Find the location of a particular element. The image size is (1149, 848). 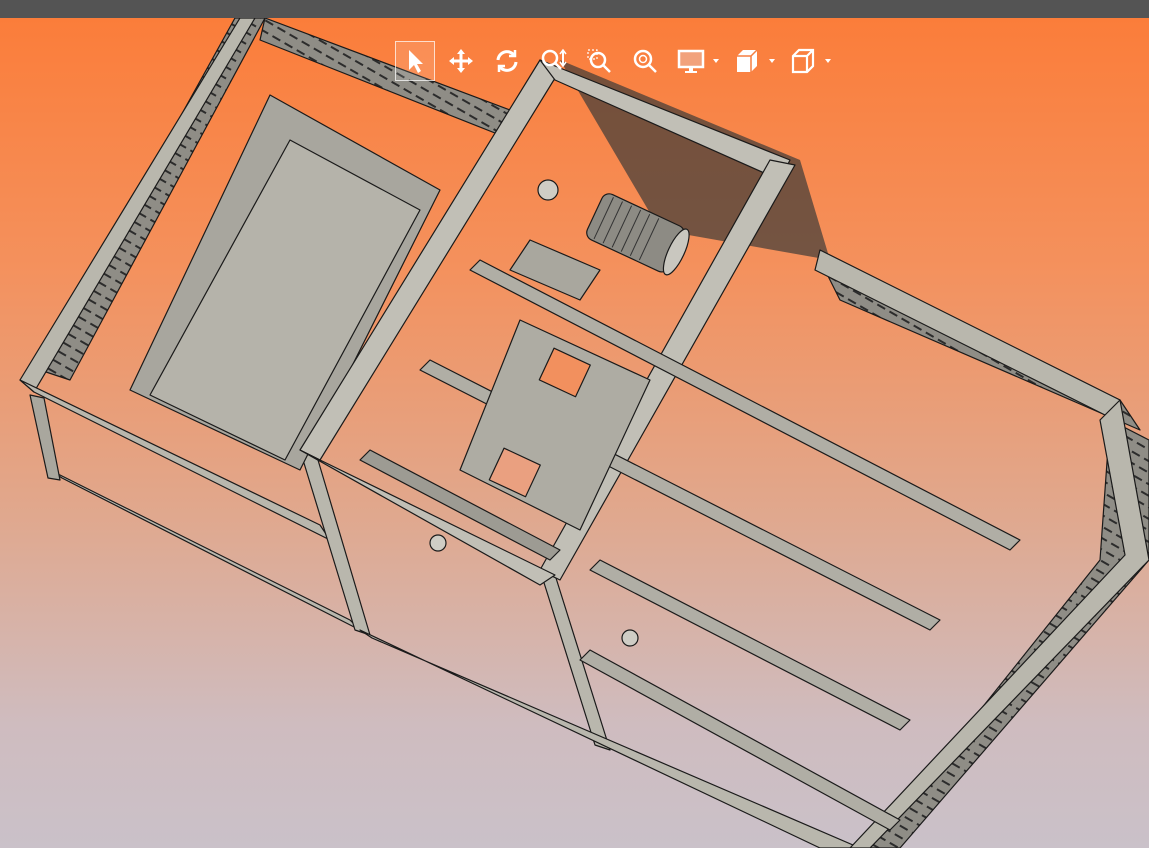

view-orientation-button is located at coordinates (747, 61).